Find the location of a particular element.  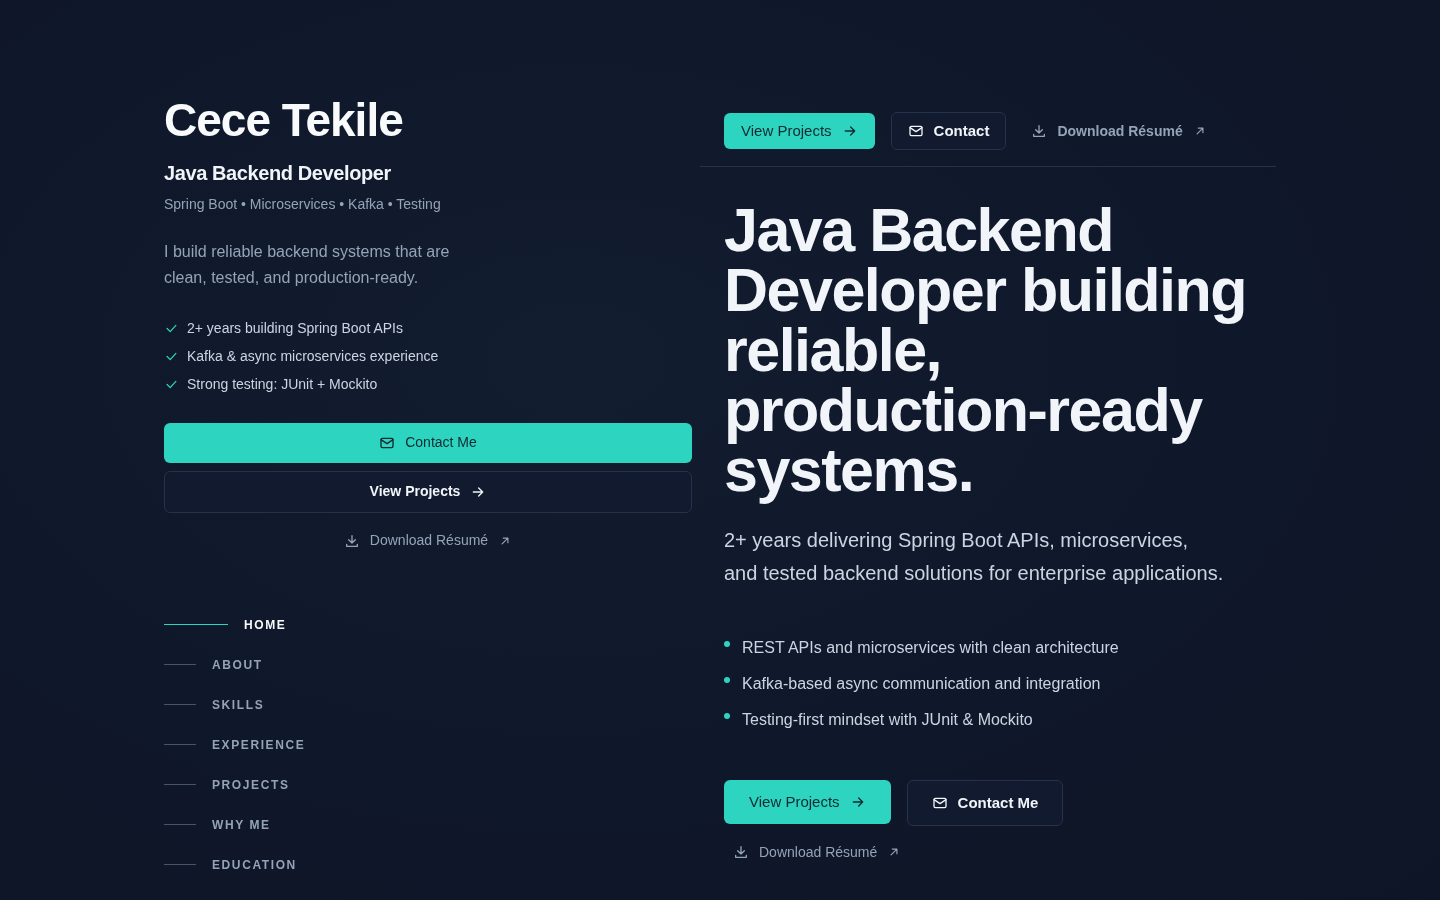

point-text: Testing-first mindset with JUnit & Mockito is located at coordinates (887, 720).